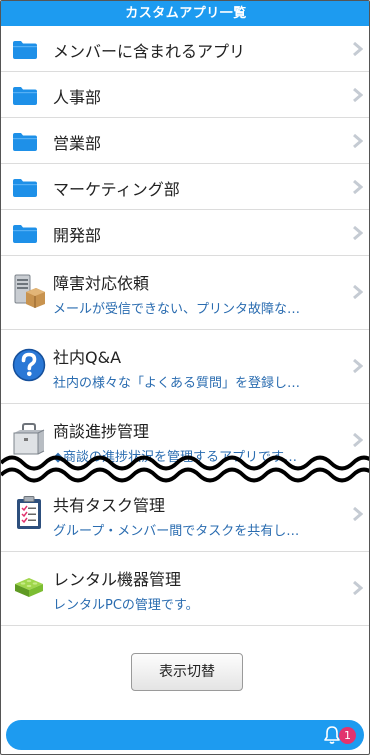 This screenshot has width=370, height=755. What do you see at coordinates (126, 605) in the screenshot?
I see `app-description: レンタルPCの管理です。` at bounding box center [126, 605].